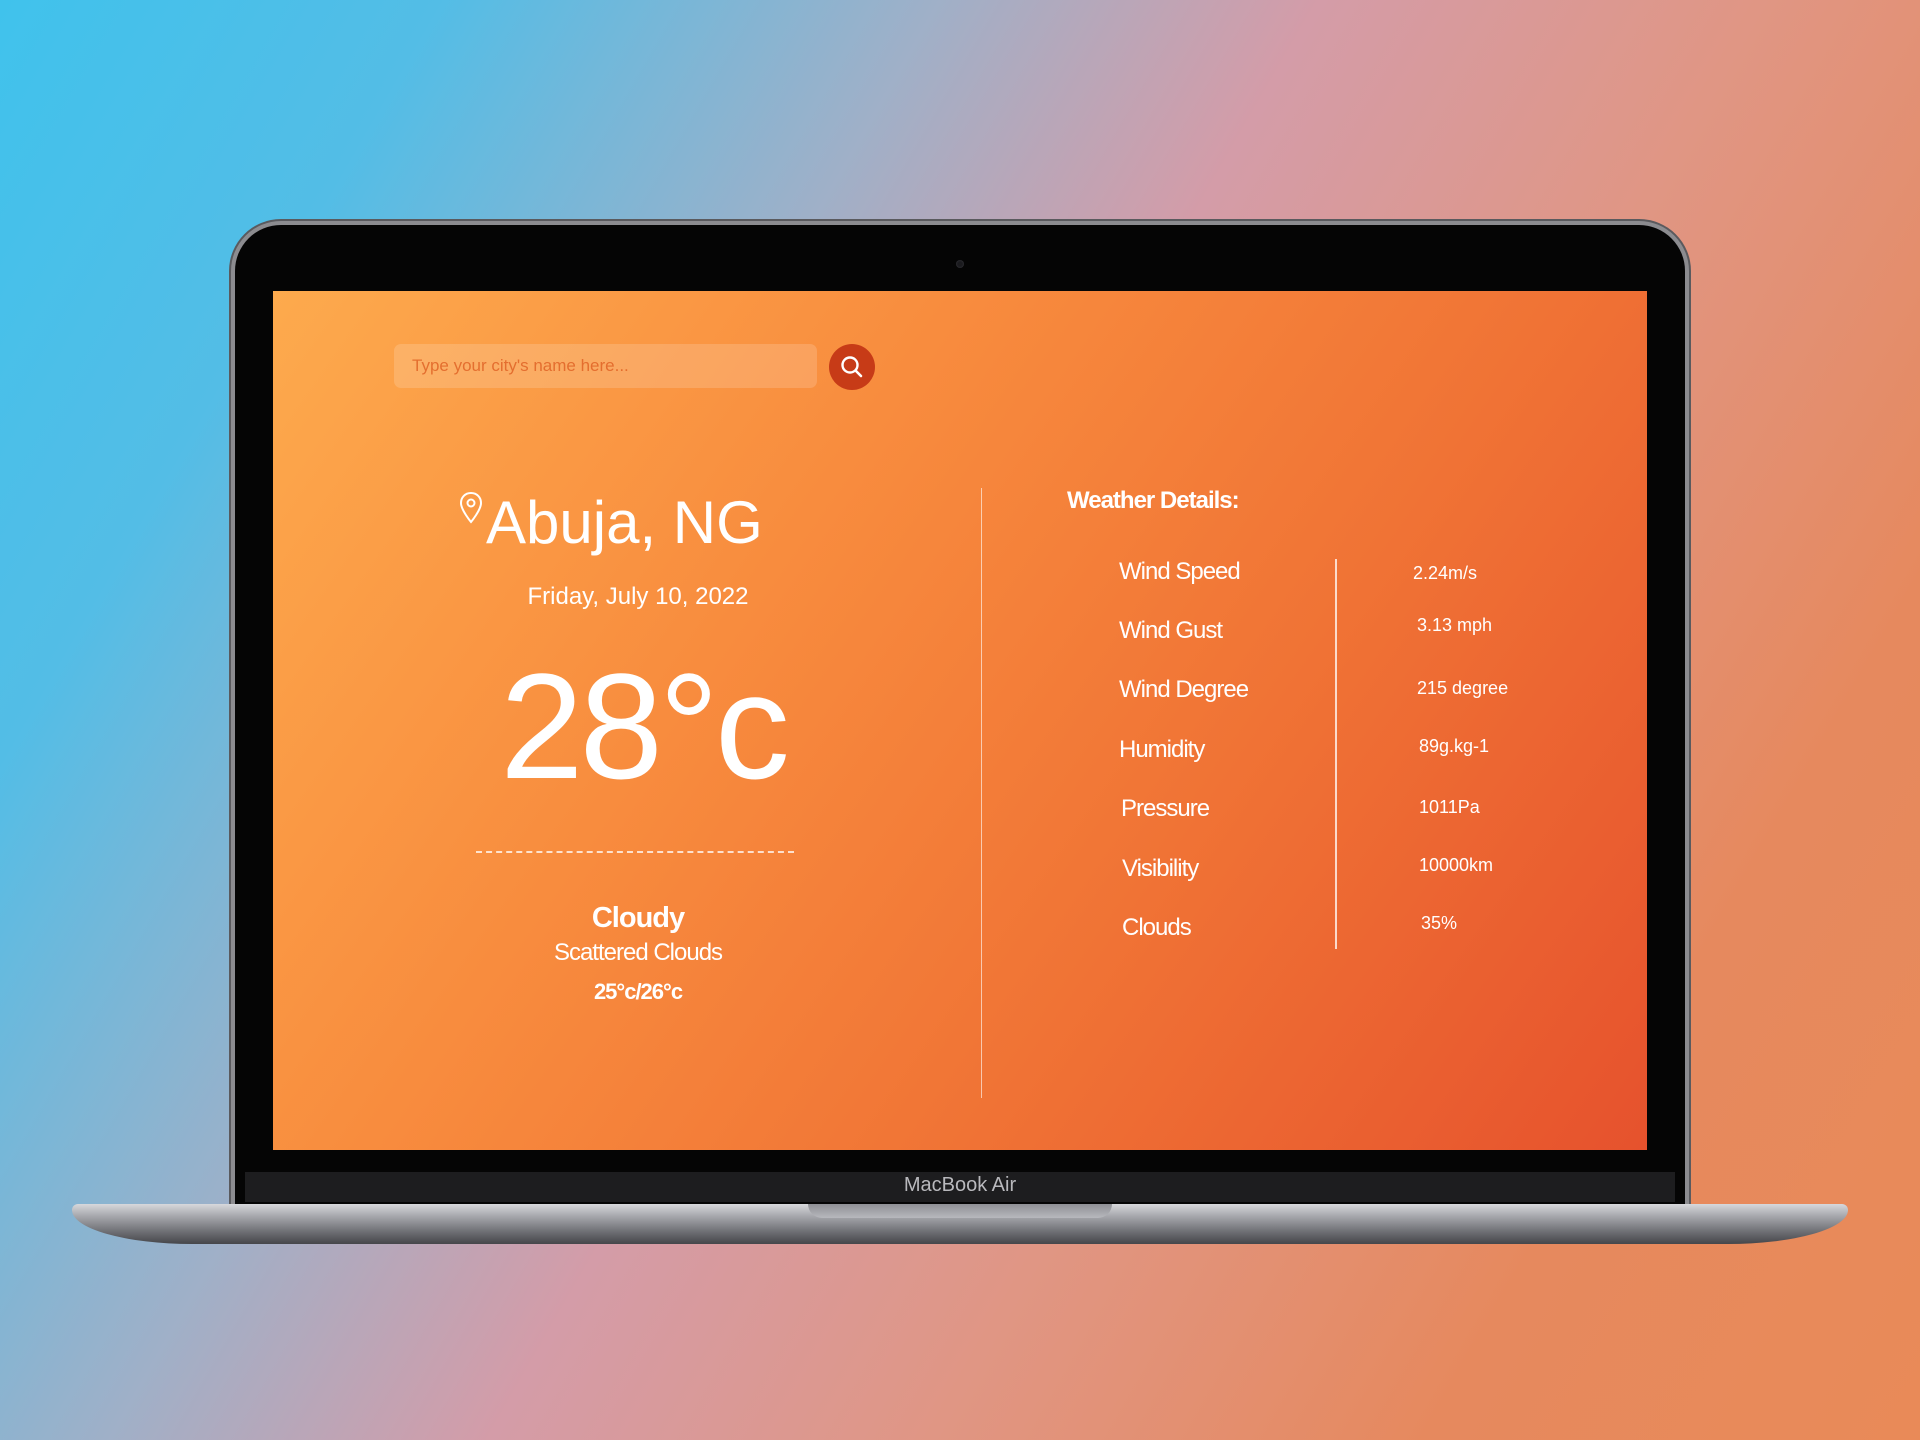 This screenshot has width=1920, height=1440. Describe the element at coordinates (1160, 868) in the screenshot. I see `detail-label-visibility: Visibility` at that location.